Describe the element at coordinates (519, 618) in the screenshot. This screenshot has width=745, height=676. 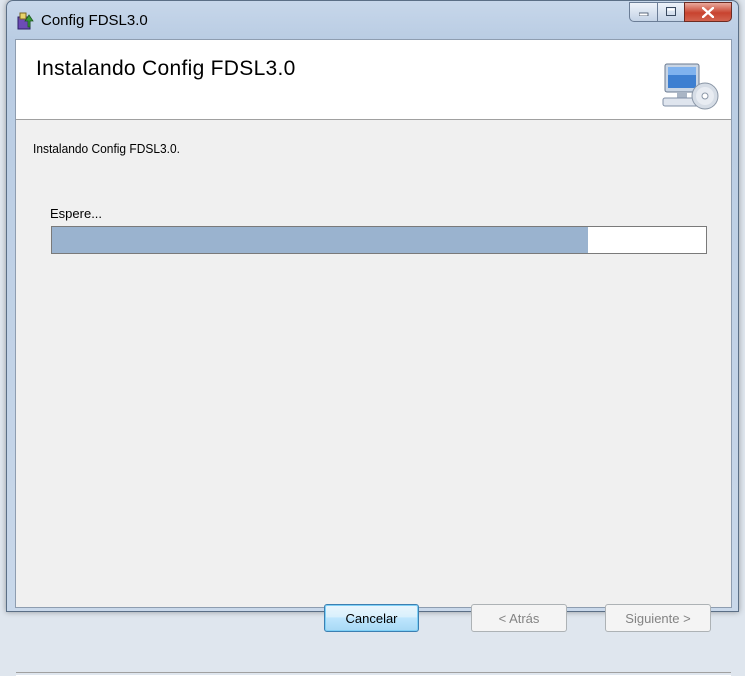
I see `back-button: < Atrás` at that location.